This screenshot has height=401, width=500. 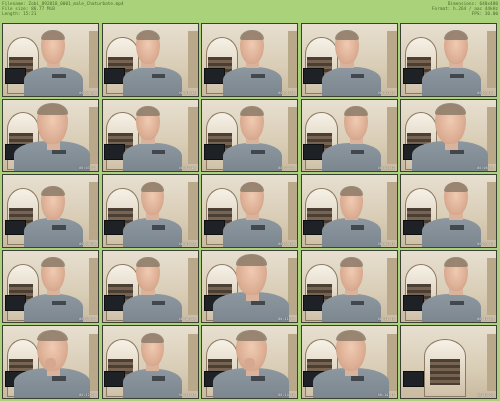 What do you see at coordinates (87, 168) in the screenshot?
I see `frame-timestamp: 00:03:41` at bounding box center [87, 168].